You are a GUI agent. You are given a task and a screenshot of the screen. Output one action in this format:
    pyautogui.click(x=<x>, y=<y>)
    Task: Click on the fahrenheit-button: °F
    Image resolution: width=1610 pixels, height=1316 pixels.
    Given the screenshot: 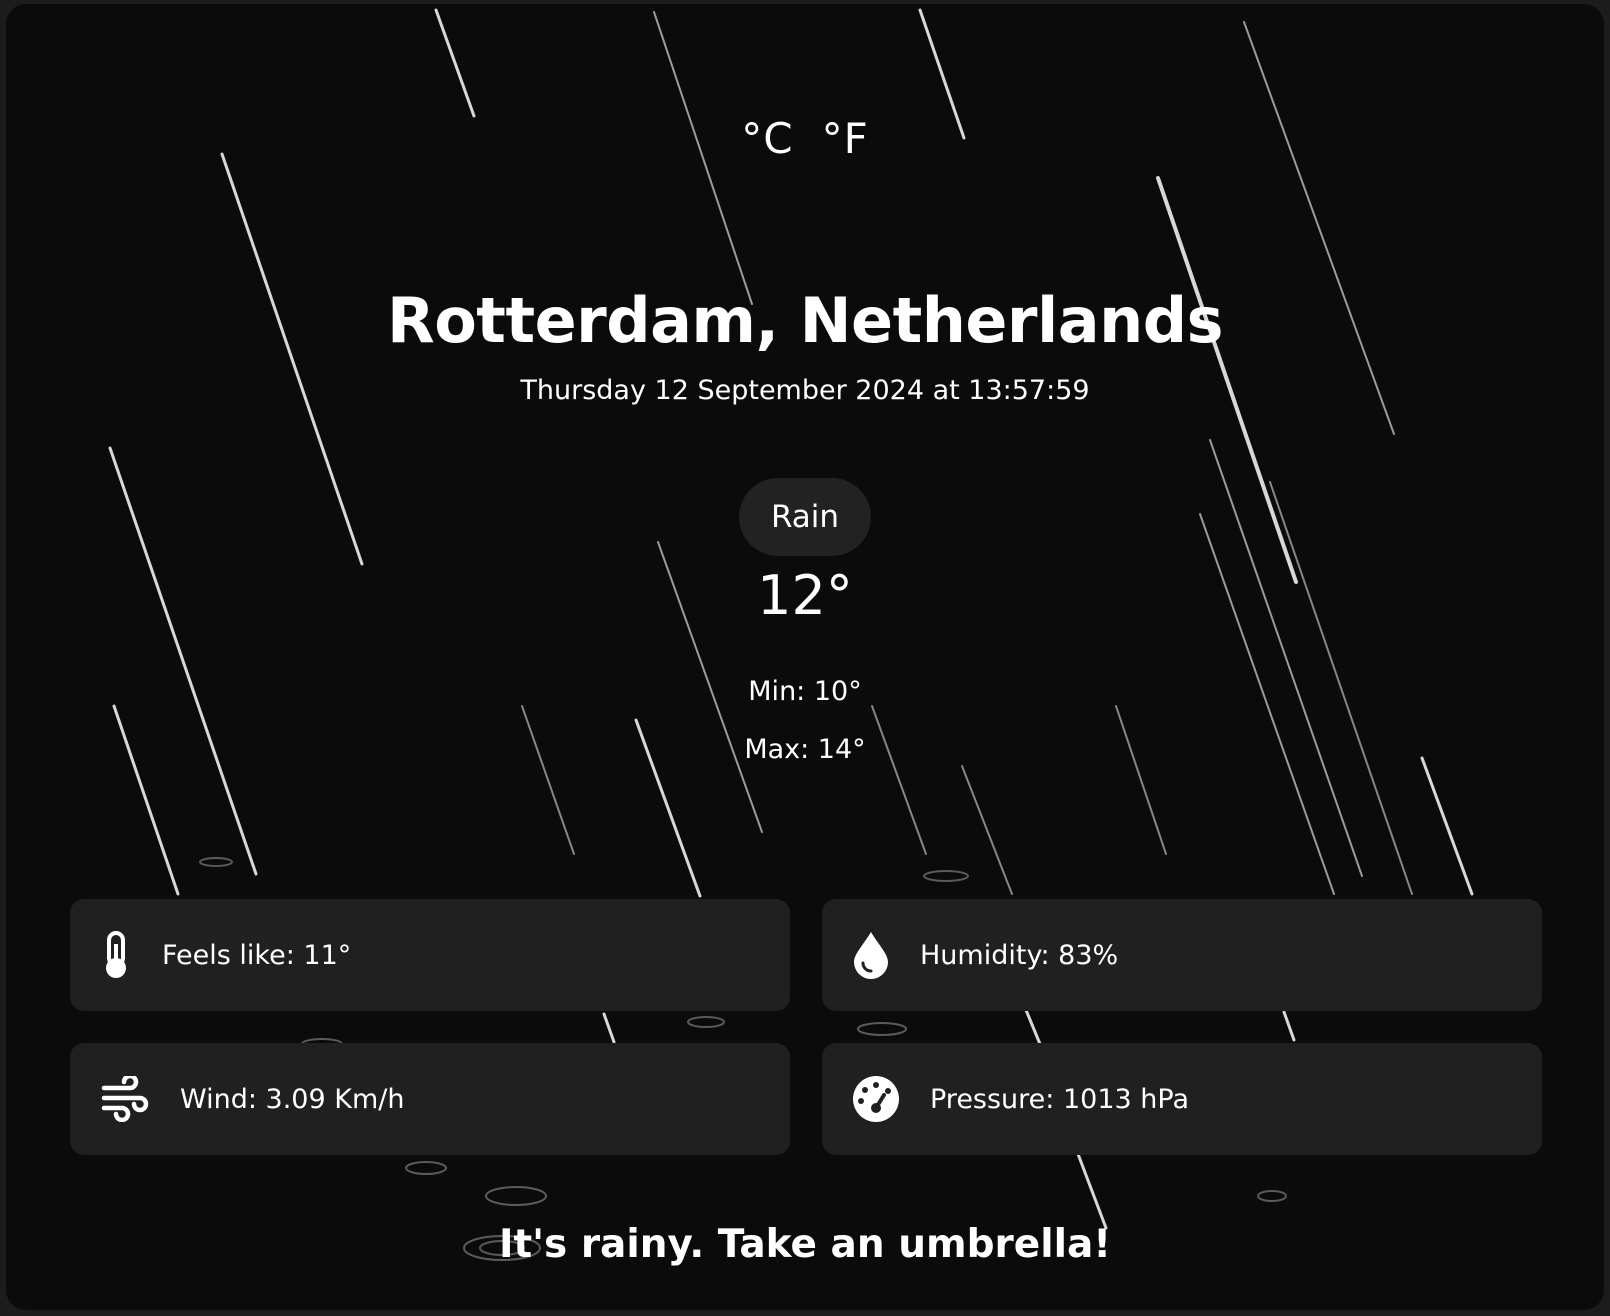 What is the action you would take?
    pyautogui.click(x=845, y=138)
    